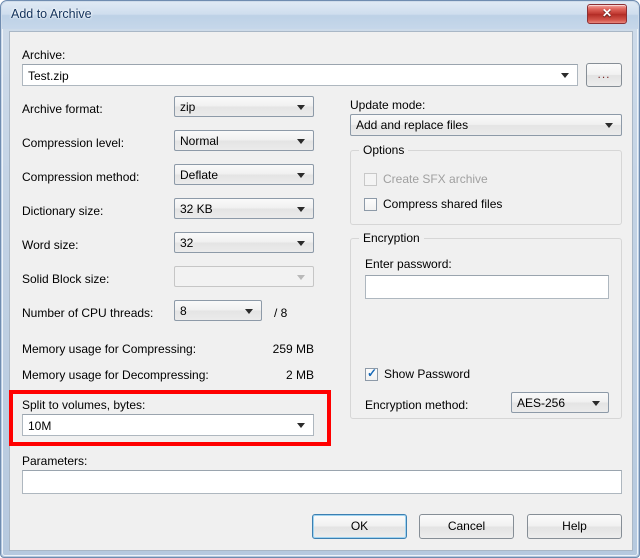  Describe the element at coordinates (486, 125) in the screenshot. I see `update-mode-combo: Add and replace files` at that location.